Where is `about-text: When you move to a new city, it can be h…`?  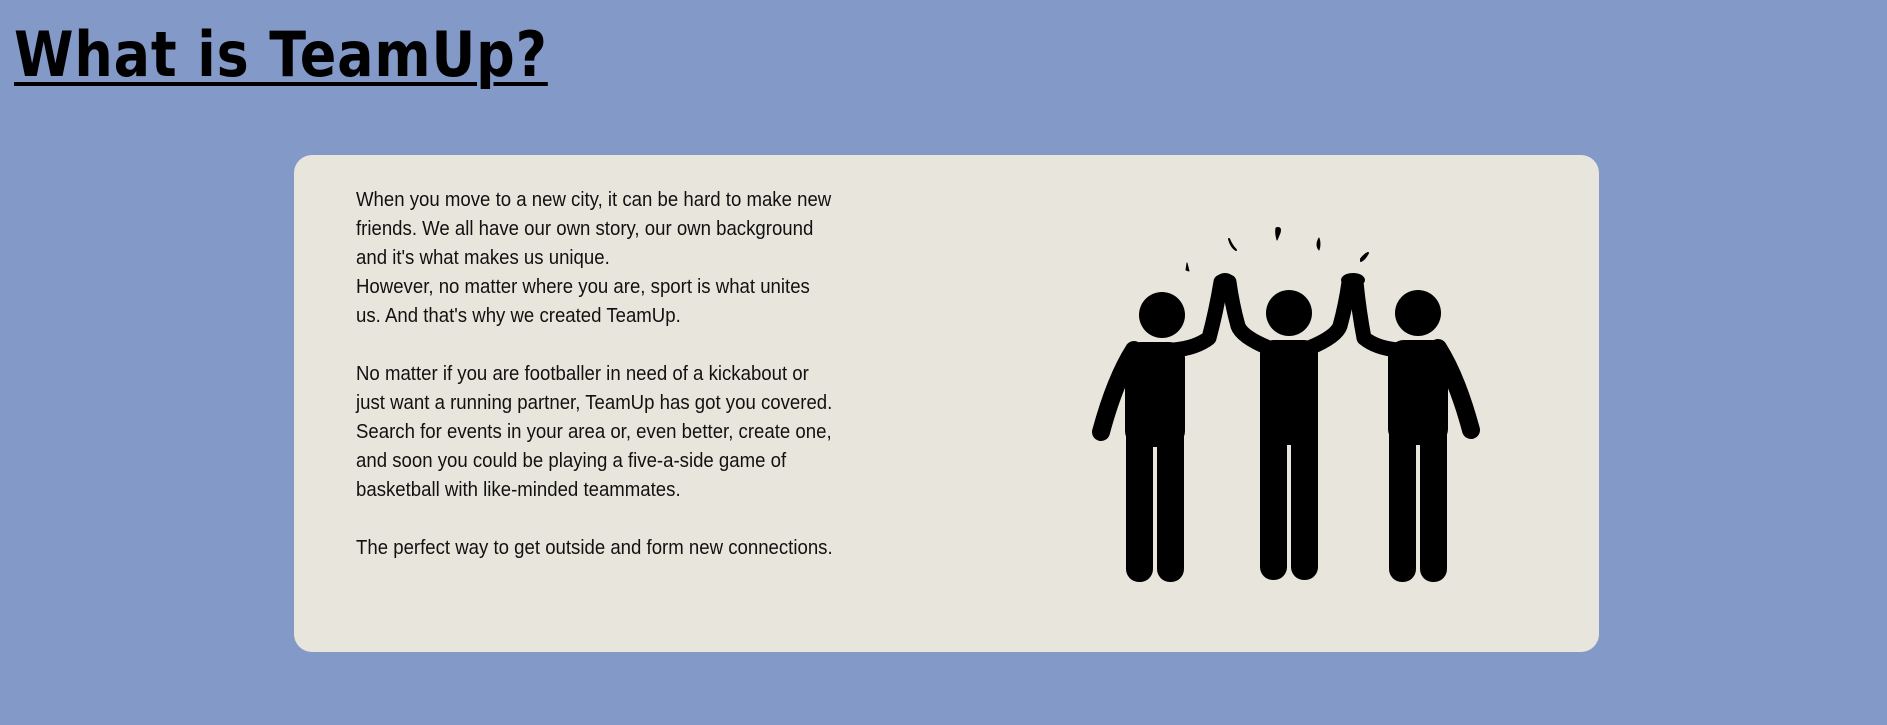 about-text: When you move to a new city, it can be h… is located at coordinates (598, 374).